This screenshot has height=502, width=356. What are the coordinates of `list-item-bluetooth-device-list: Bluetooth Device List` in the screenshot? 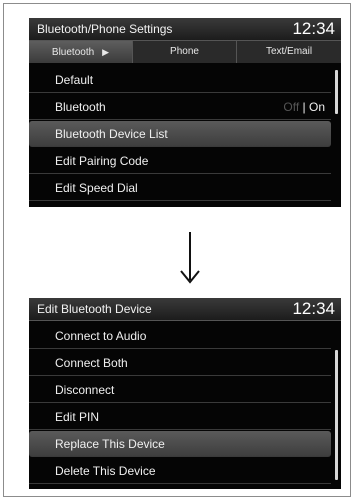 It's located at (180, 134).